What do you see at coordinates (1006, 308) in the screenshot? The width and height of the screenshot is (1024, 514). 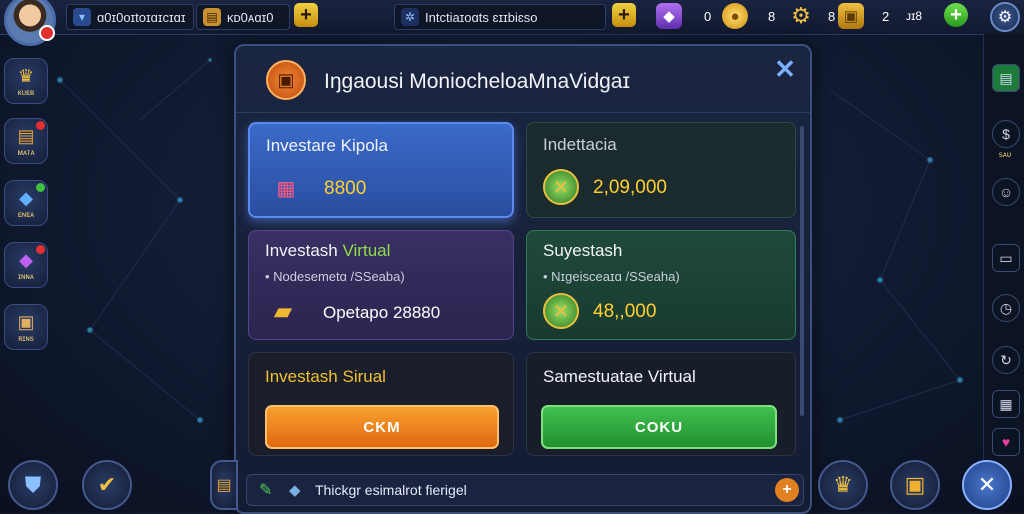 I see `clock-icon: ◷` at bounding box center [1006, 308].